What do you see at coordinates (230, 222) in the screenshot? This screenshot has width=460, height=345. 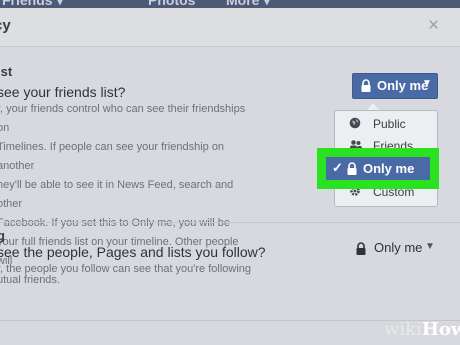 I see `section-divider` at bounding box center [230, 222].